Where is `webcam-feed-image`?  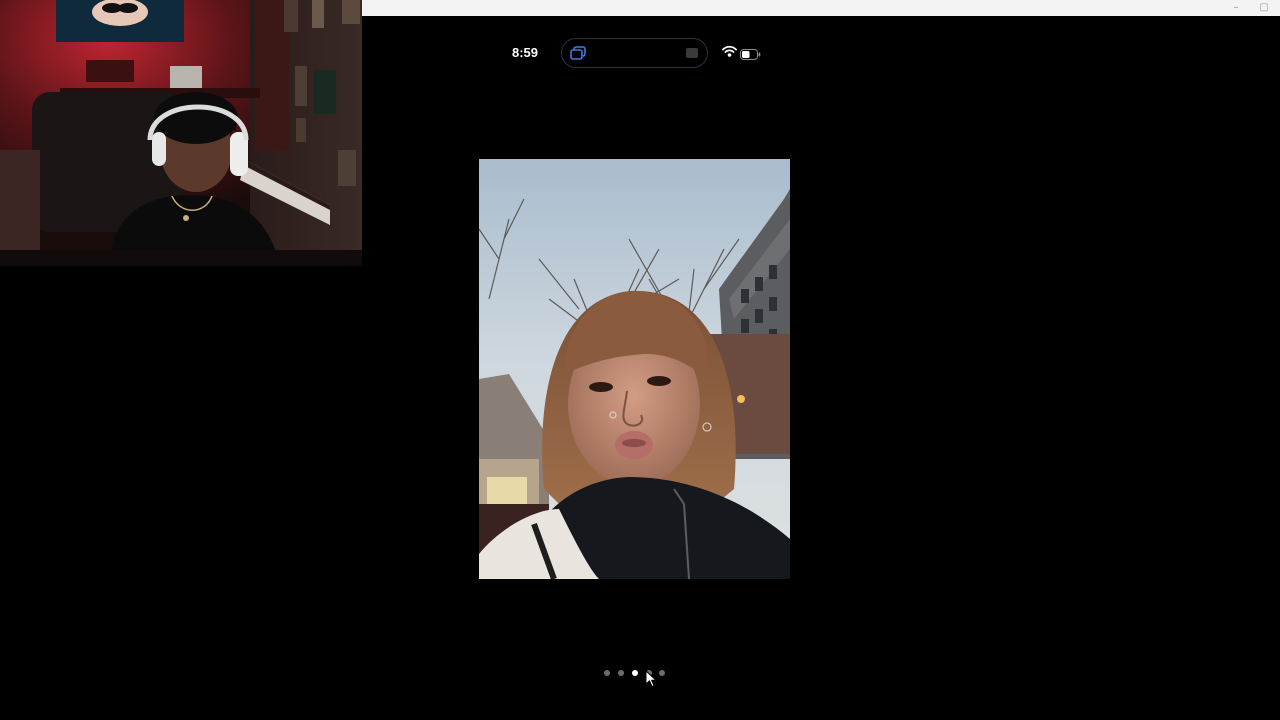 webcam-feed-image is located at coordinates (181, 133).